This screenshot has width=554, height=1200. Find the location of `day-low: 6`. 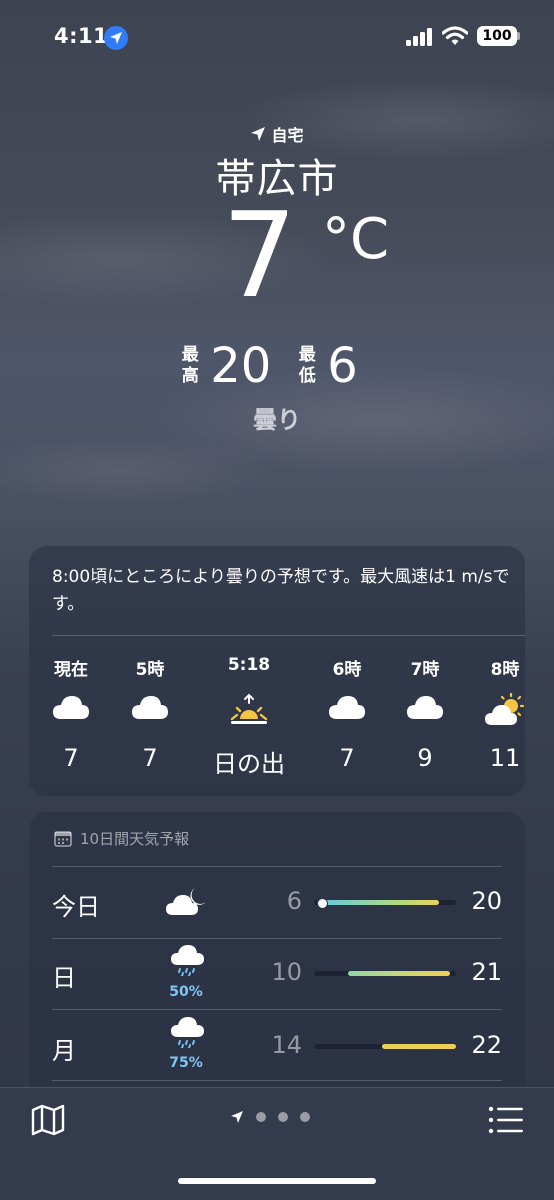

day-low: 6 is located at coordinates (294, 901).